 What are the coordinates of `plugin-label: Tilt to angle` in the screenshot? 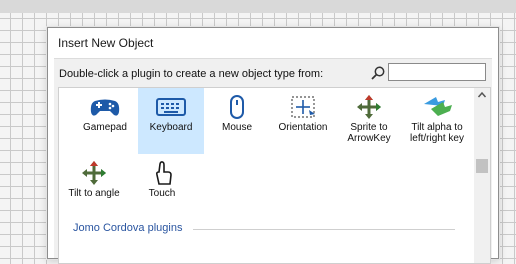 It's located at (94, 193).